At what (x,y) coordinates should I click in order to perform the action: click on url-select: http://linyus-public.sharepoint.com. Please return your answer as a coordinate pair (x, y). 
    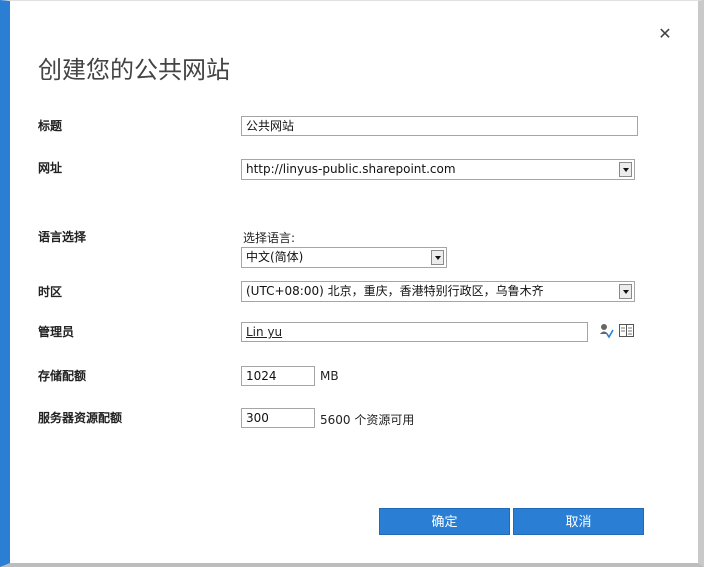
    Looking at the image, I should click on (438, 169).